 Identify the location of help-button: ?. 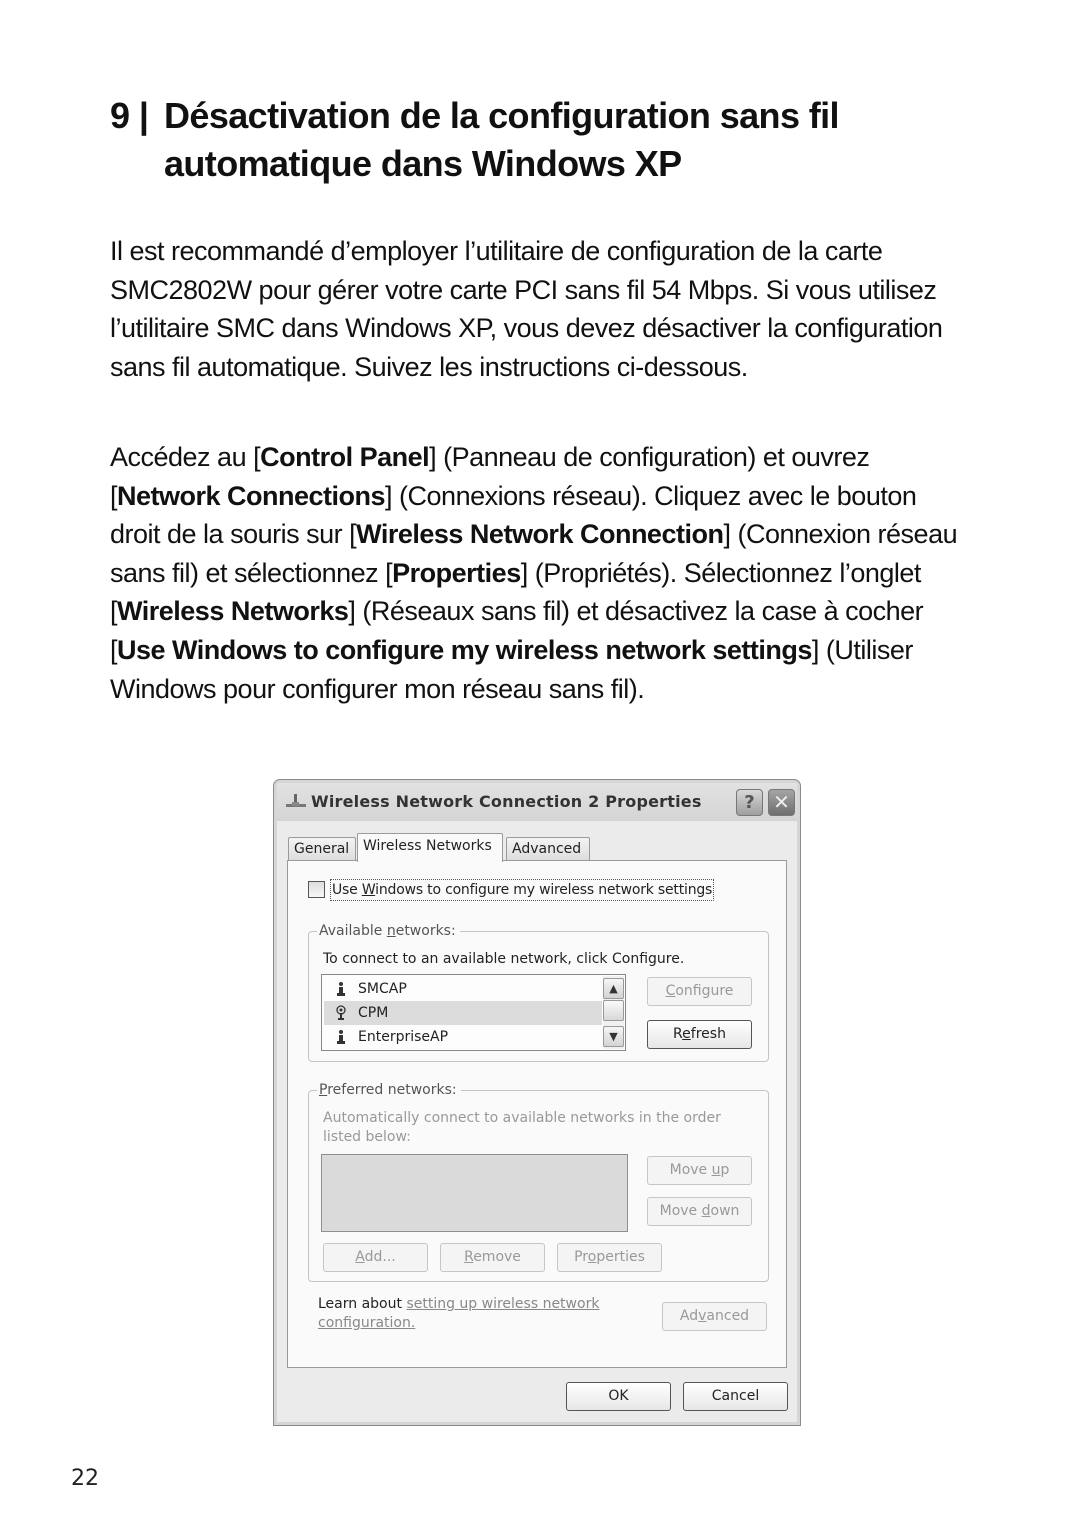
(749, 802).